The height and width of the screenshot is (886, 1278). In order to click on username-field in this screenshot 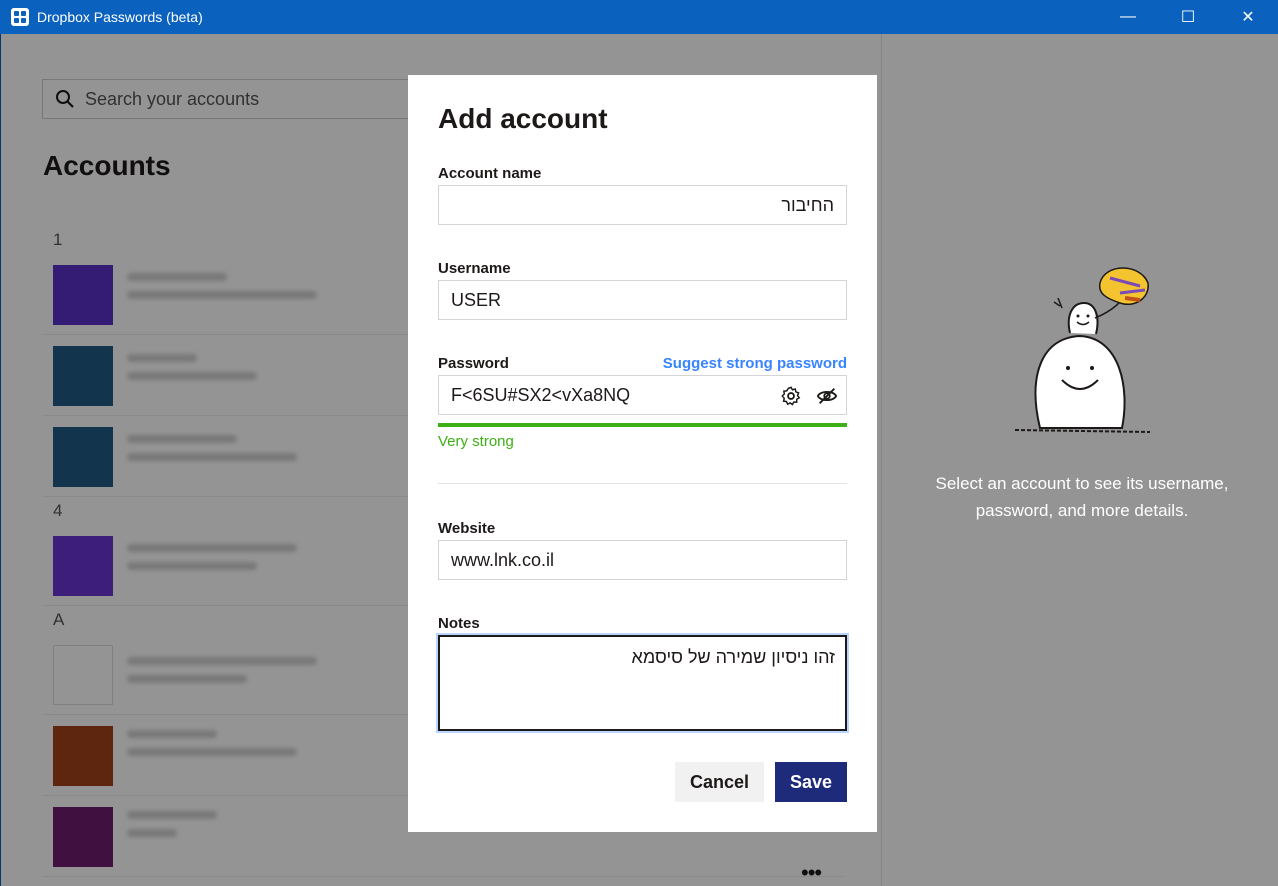, I will do `click(642, 300)`.